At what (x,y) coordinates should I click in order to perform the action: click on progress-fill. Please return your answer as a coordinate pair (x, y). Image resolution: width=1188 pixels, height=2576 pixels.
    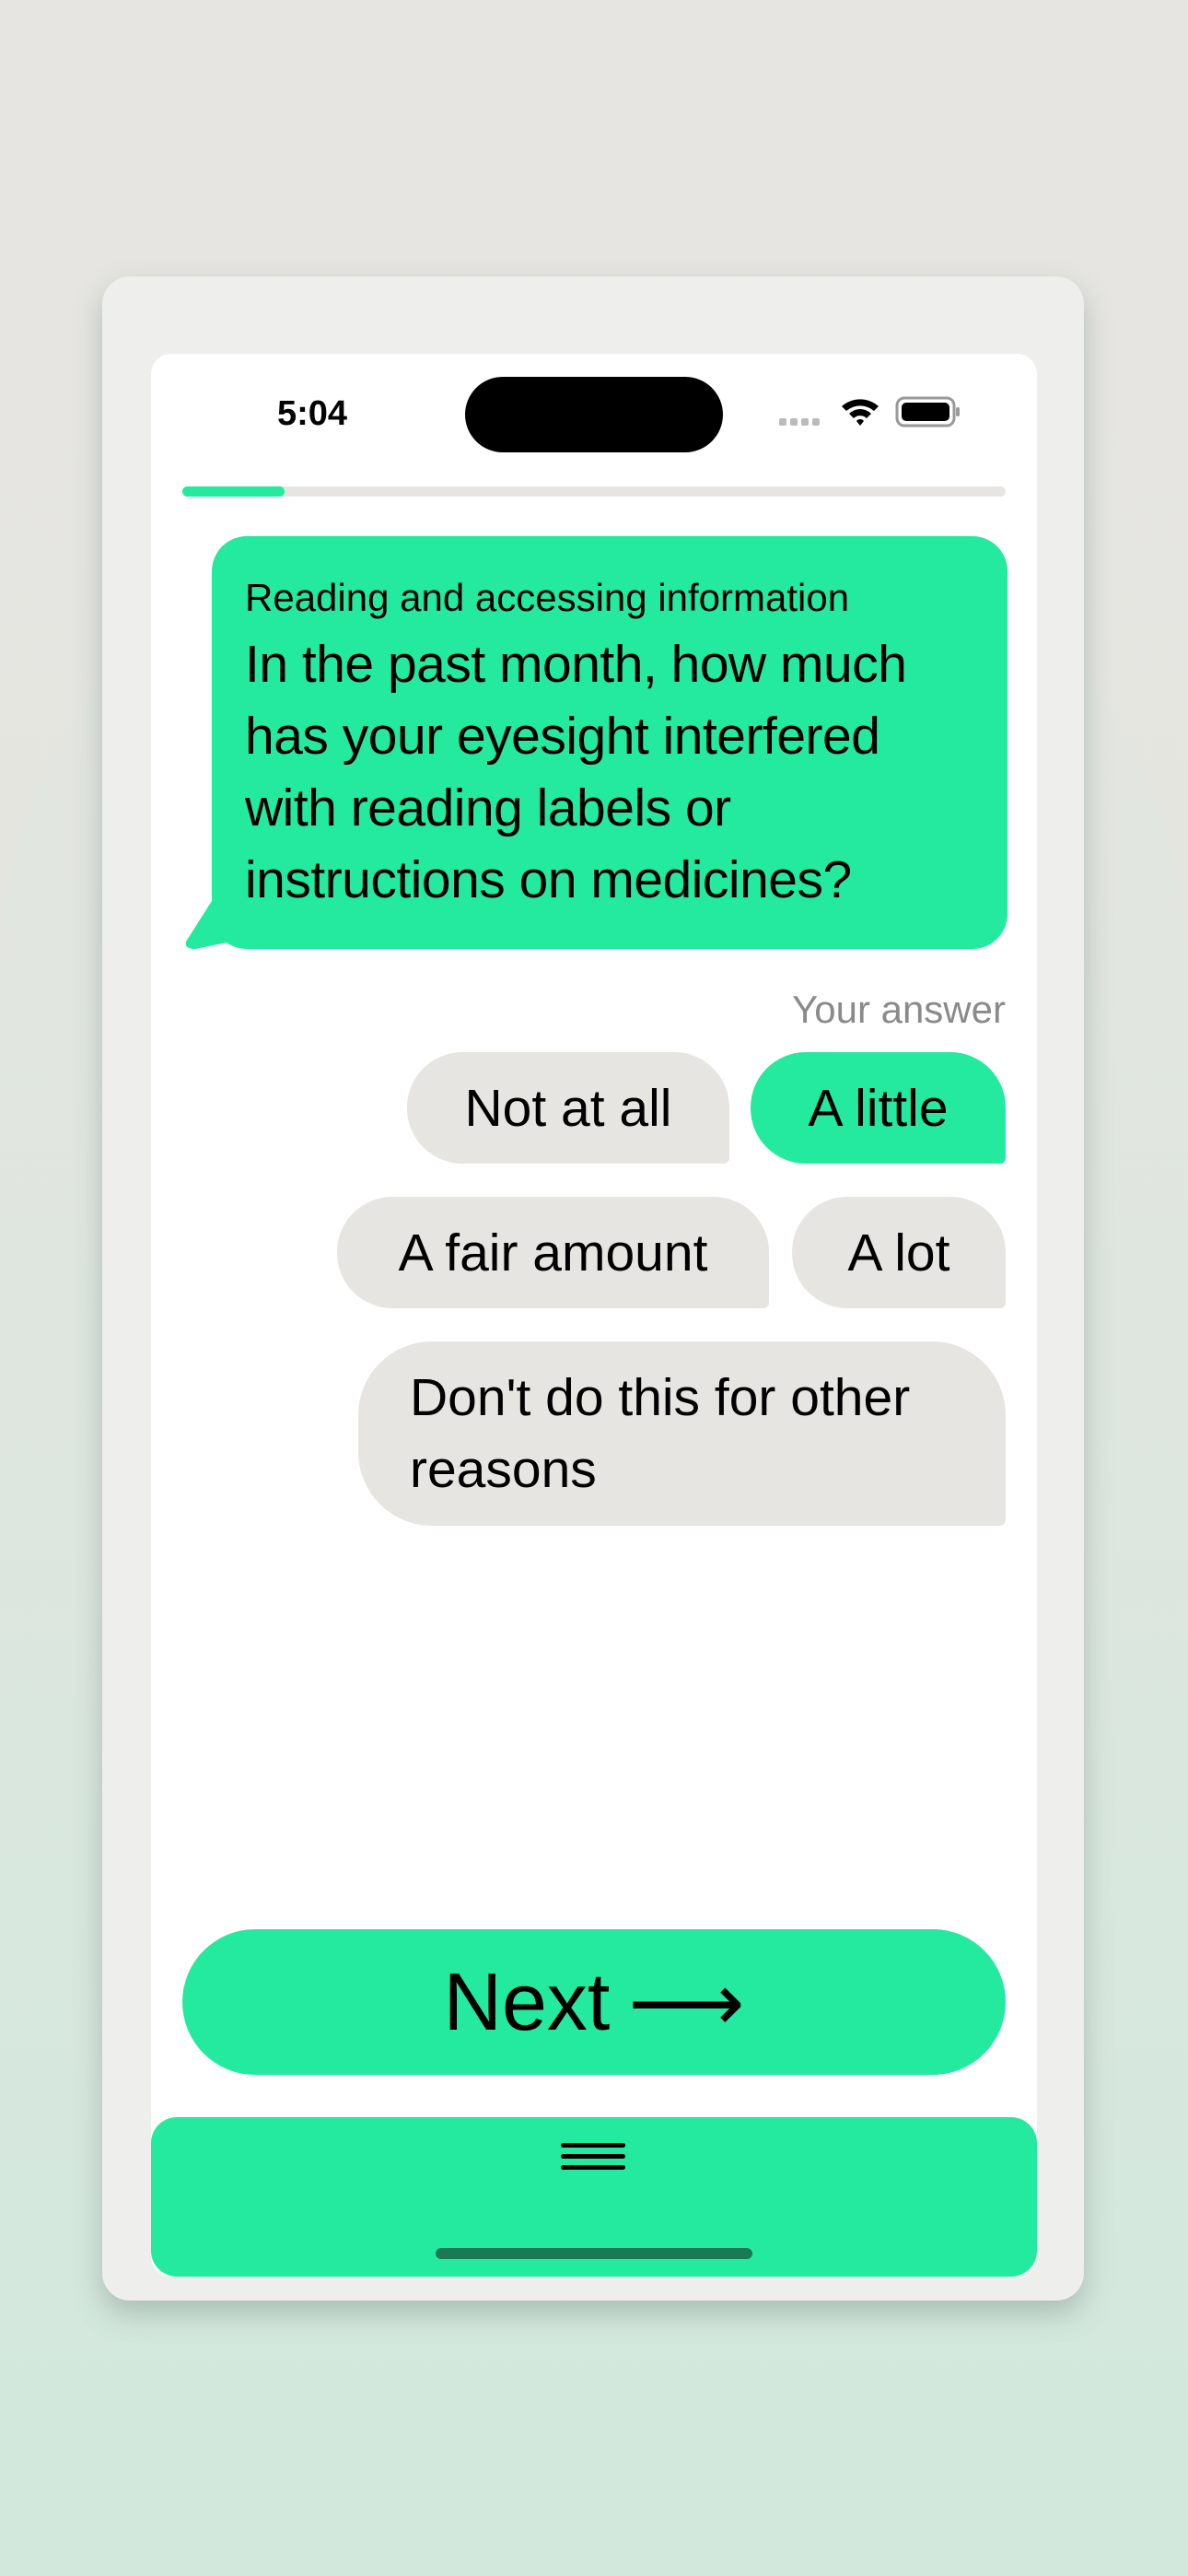
    Looking at the image, I should click on (233, 491).